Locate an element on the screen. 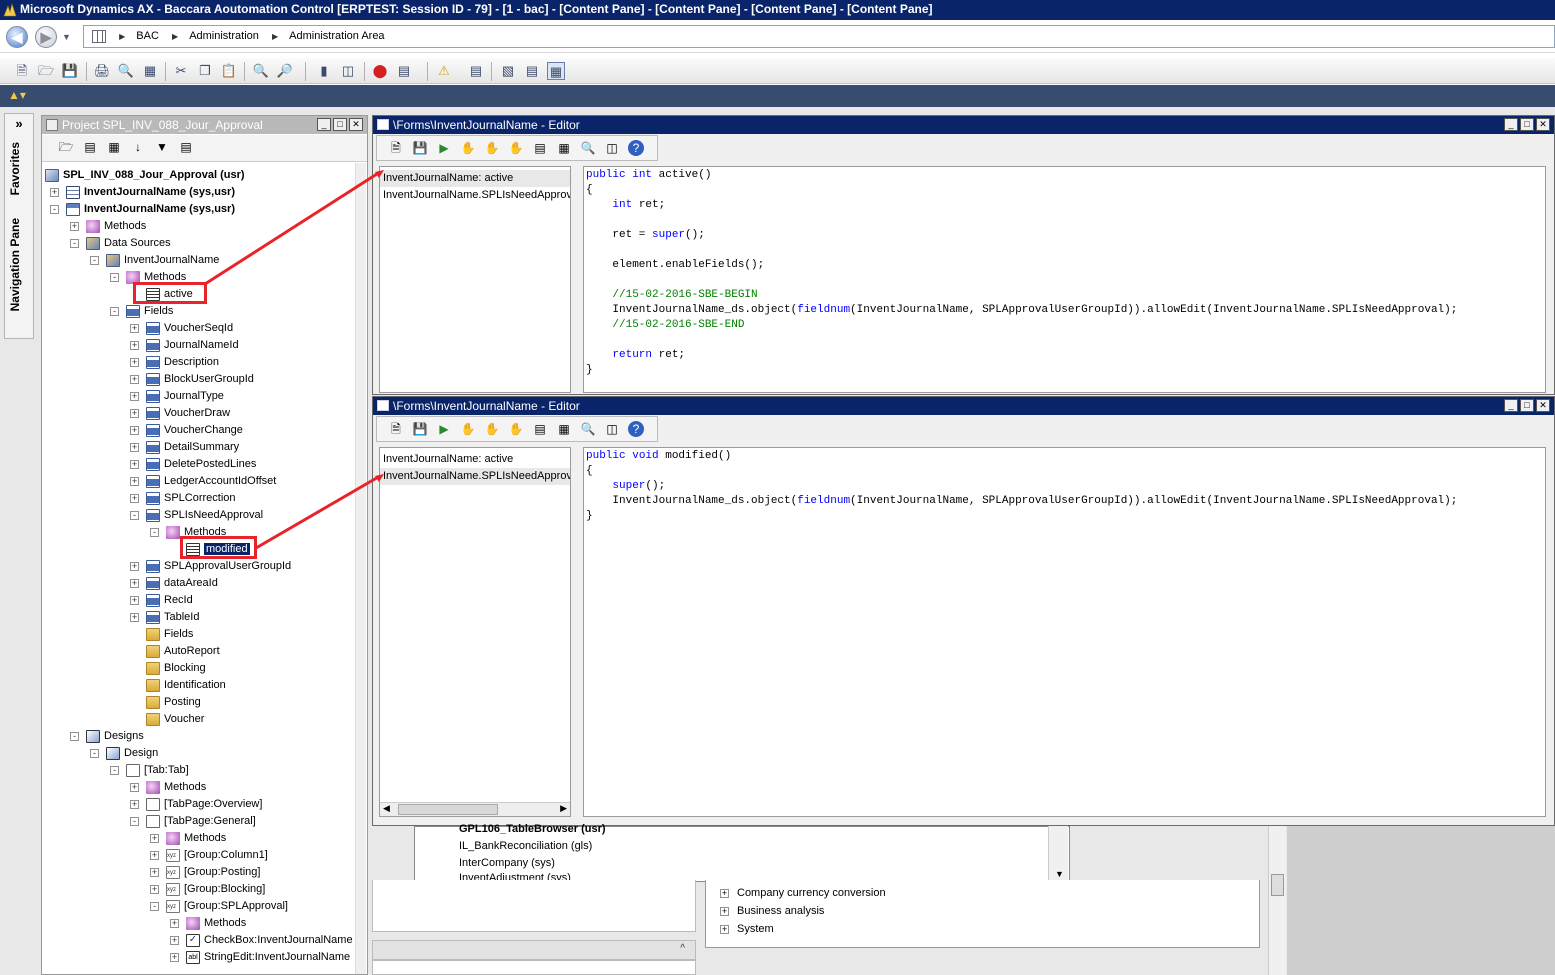 The width and height of the screenshot is (1555, 975). compile-icon: ↓ is located at coordinates (138, 147).